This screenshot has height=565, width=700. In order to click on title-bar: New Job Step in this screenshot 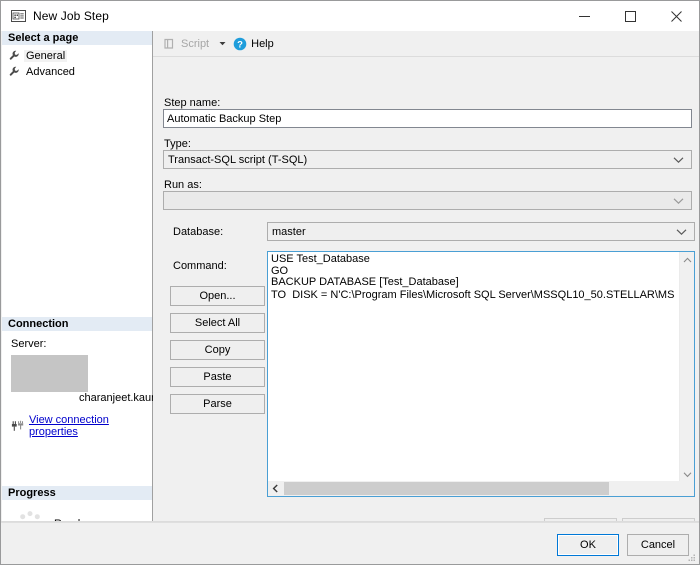, I will do `click(350, 16)`.